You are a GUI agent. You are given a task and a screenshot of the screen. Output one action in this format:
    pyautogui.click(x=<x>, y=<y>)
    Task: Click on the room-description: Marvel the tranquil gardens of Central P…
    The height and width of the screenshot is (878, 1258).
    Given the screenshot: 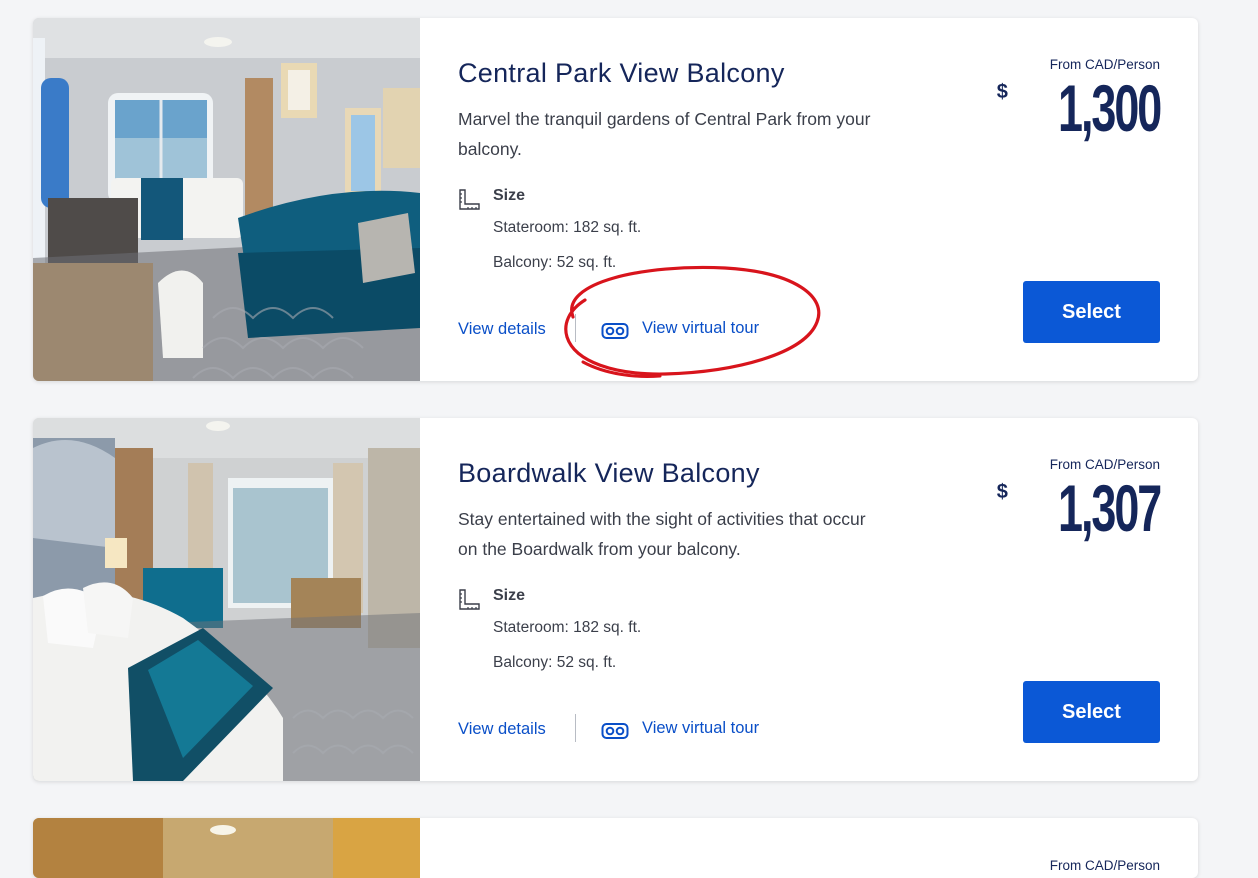 What is the action you would take?
    pyautogui.click(x=664, y=134)
    